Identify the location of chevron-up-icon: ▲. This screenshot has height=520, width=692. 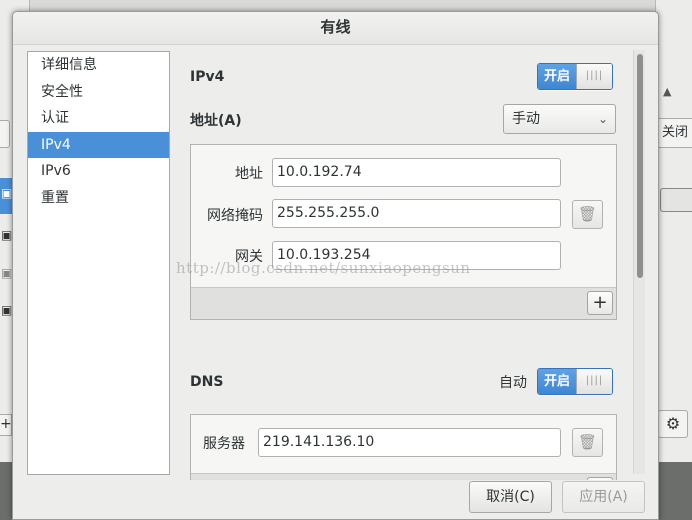
(667, 91).